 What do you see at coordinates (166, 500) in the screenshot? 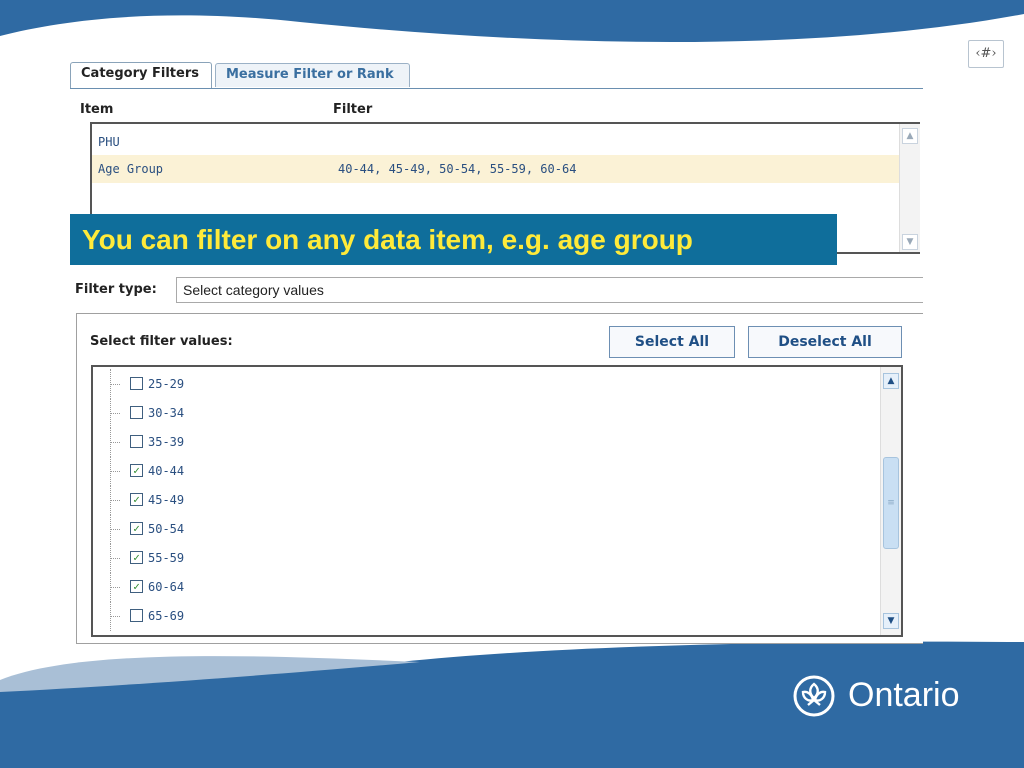
I see `filter-value-label: 45-49` at bounding box center [166, 500].